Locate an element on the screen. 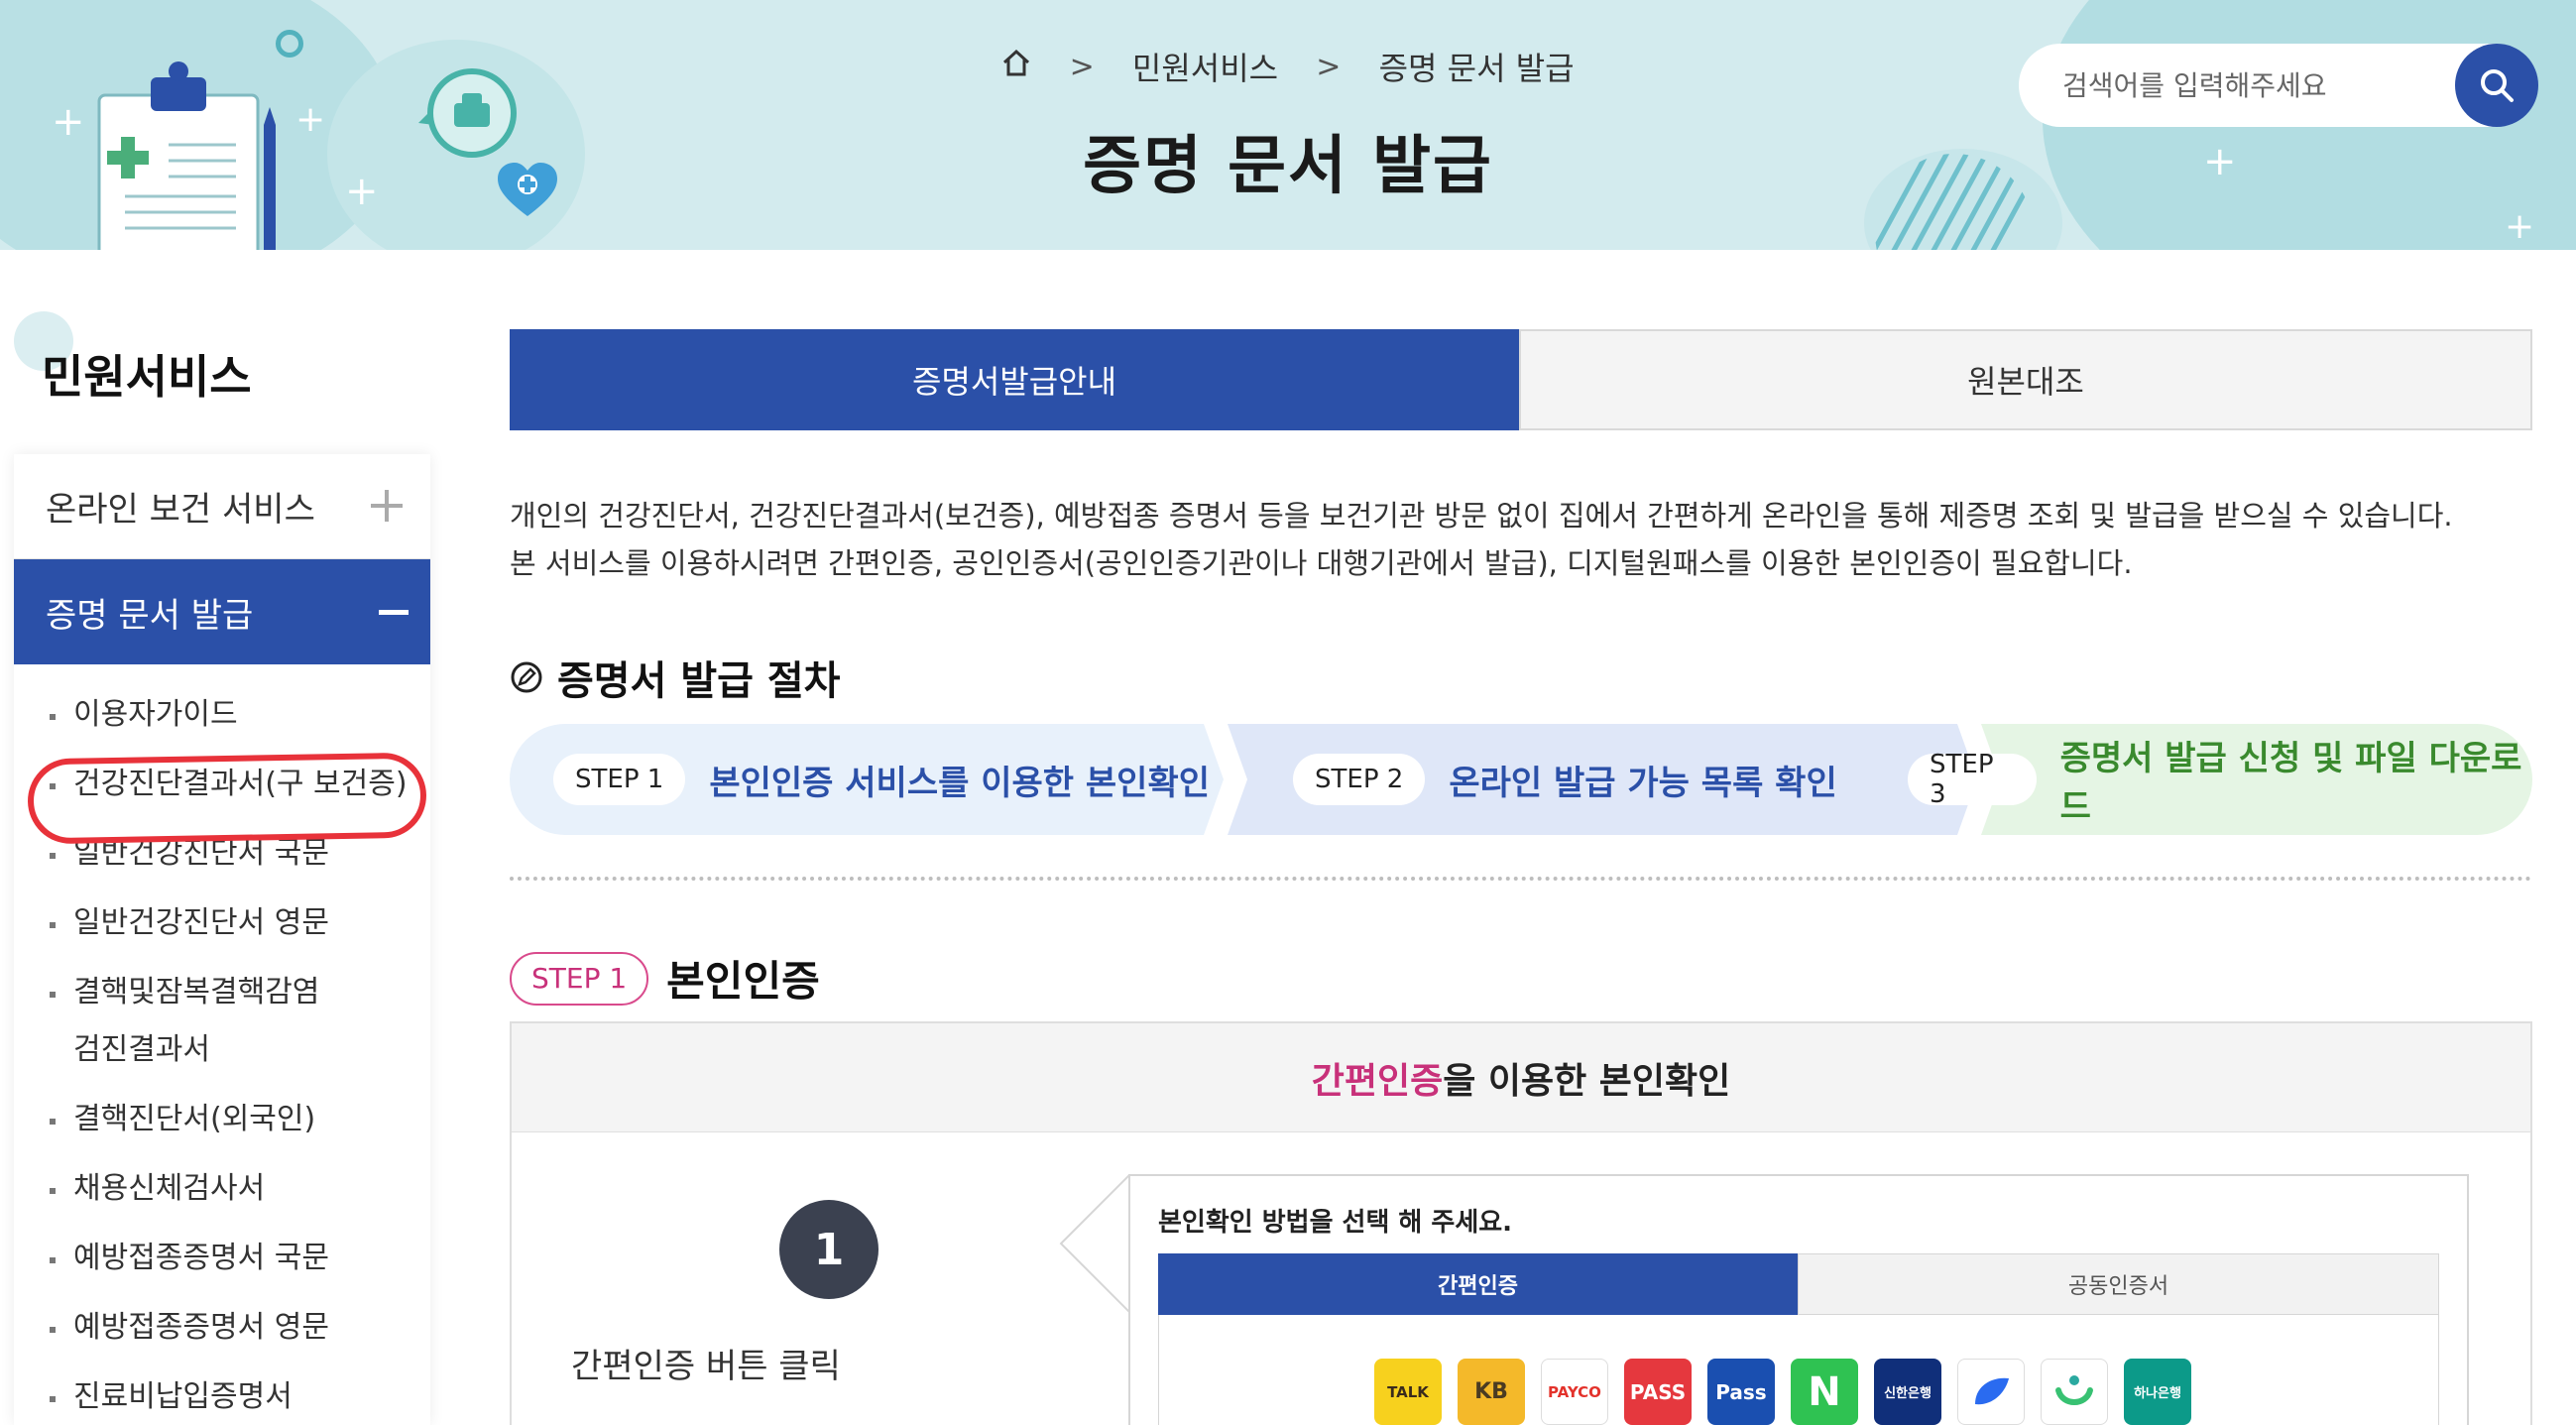 The width and height of the screenshot is (2576, 1425). auth-box-title: 간편인증 을 이용한 본인확인 is located at coordinates (1521, 1077).